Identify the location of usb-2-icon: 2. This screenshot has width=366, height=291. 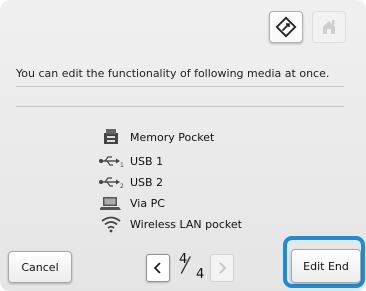
(111, 182).